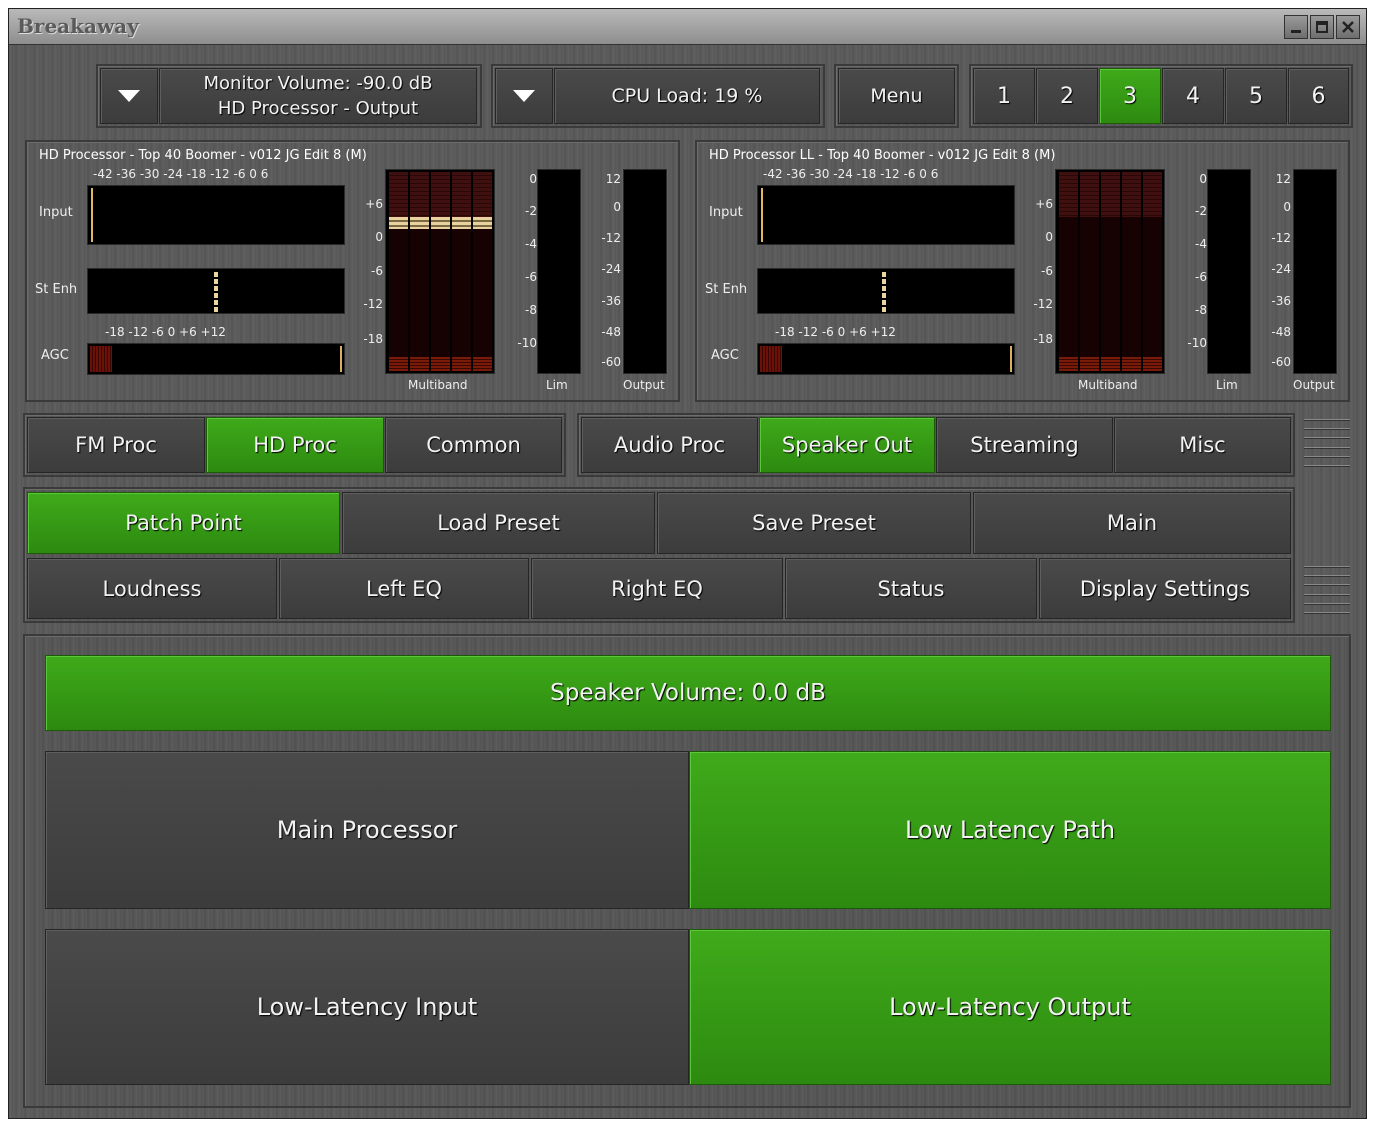 The height and width of the screenshot is (1121, 1375). Describe the element at coordinates (669, 445) in the screenshot. I see `tab-audio-proc: Audio Proc` at that location.